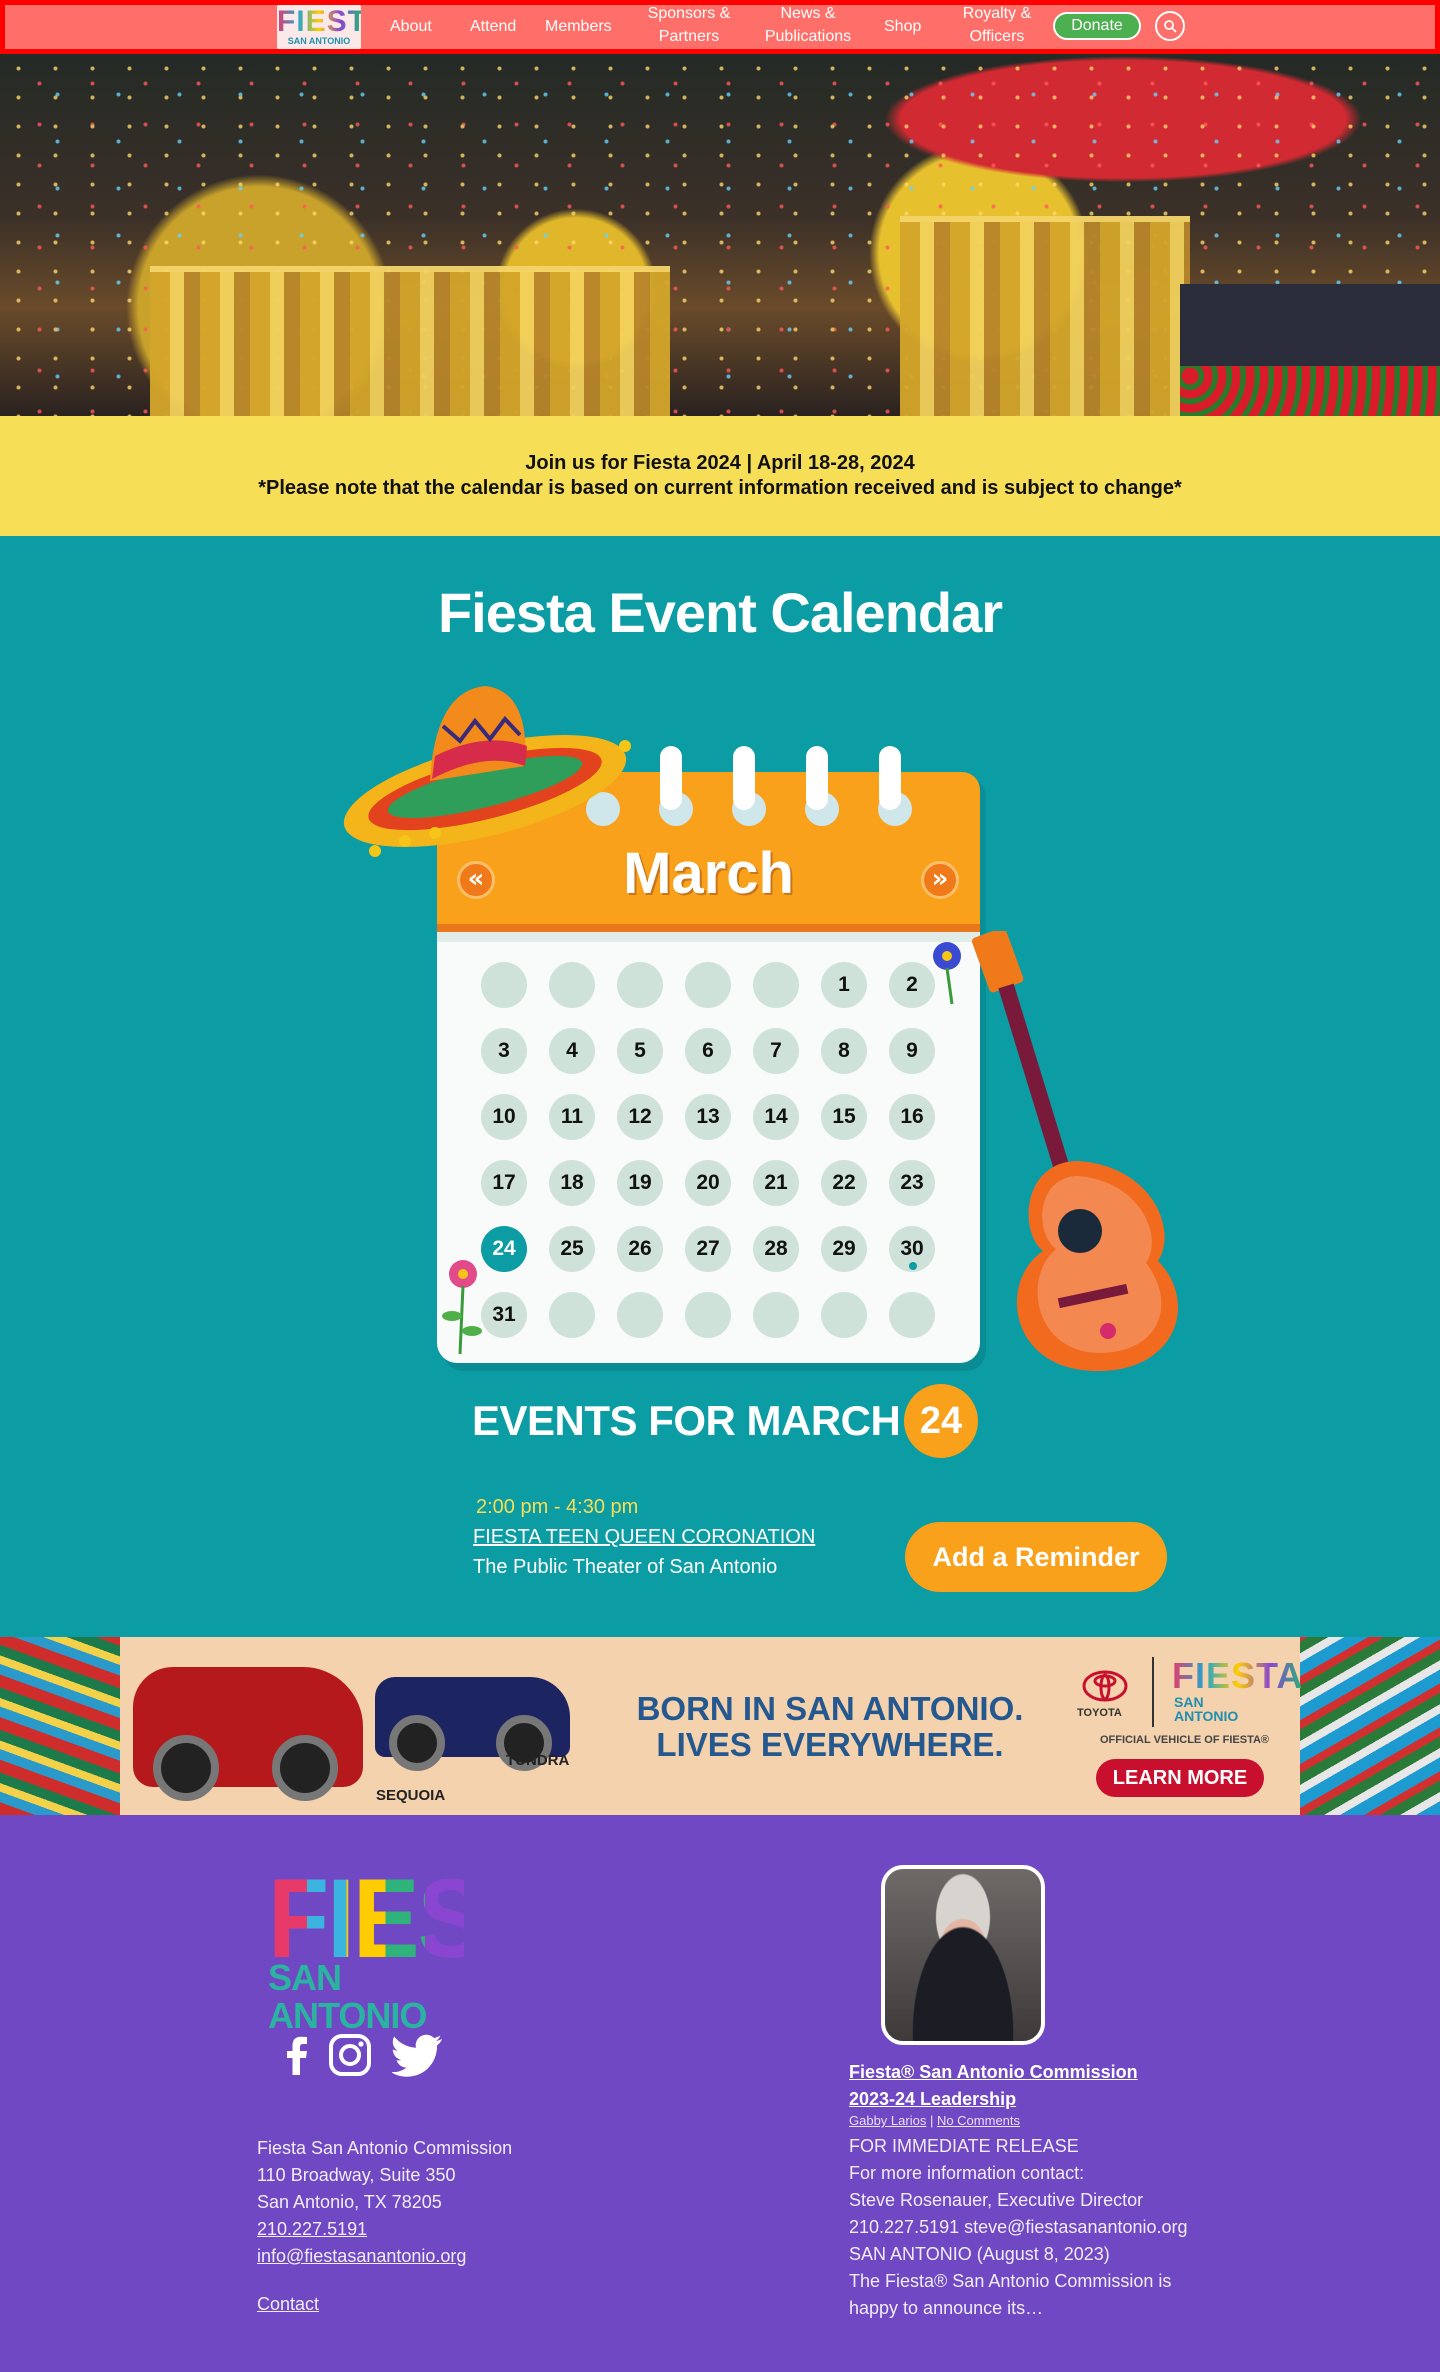 Image resolution: width=1440 pixels, height=2372 pixels. I want to click on logo-divider, so click(1153, 1692).